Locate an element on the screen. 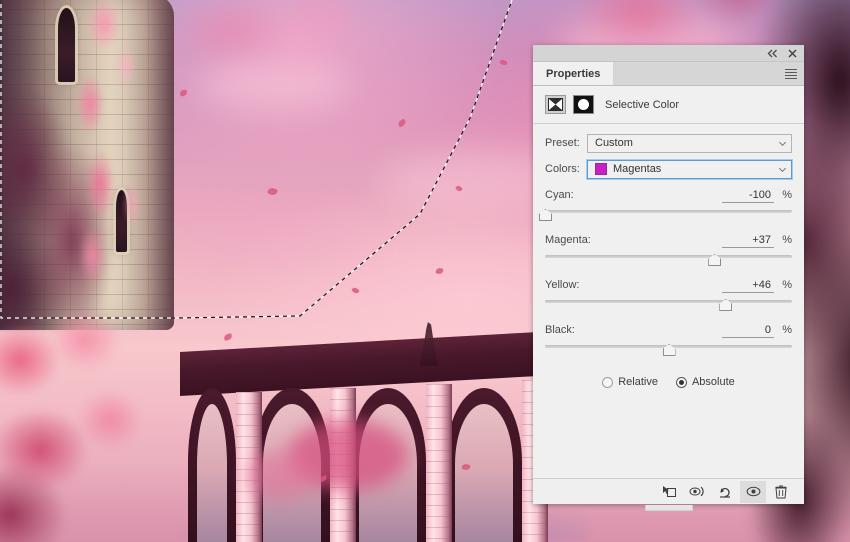  slider-cyan-unit: % is located at coordinates (787, 195).